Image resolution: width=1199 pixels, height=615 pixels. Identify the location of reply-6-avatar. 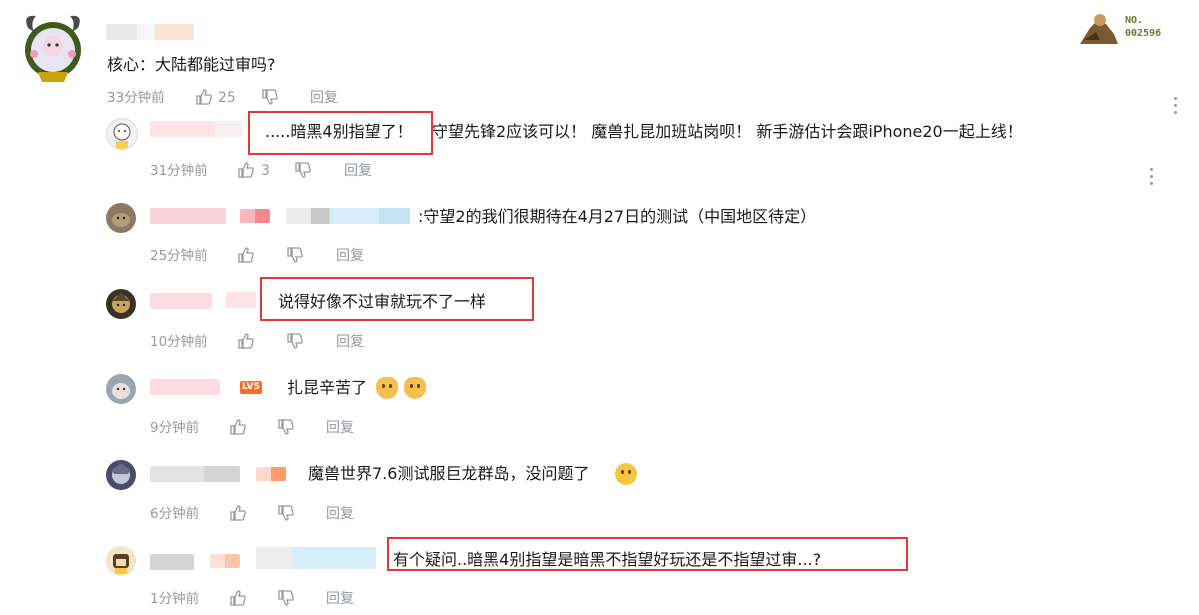
(121, 561).